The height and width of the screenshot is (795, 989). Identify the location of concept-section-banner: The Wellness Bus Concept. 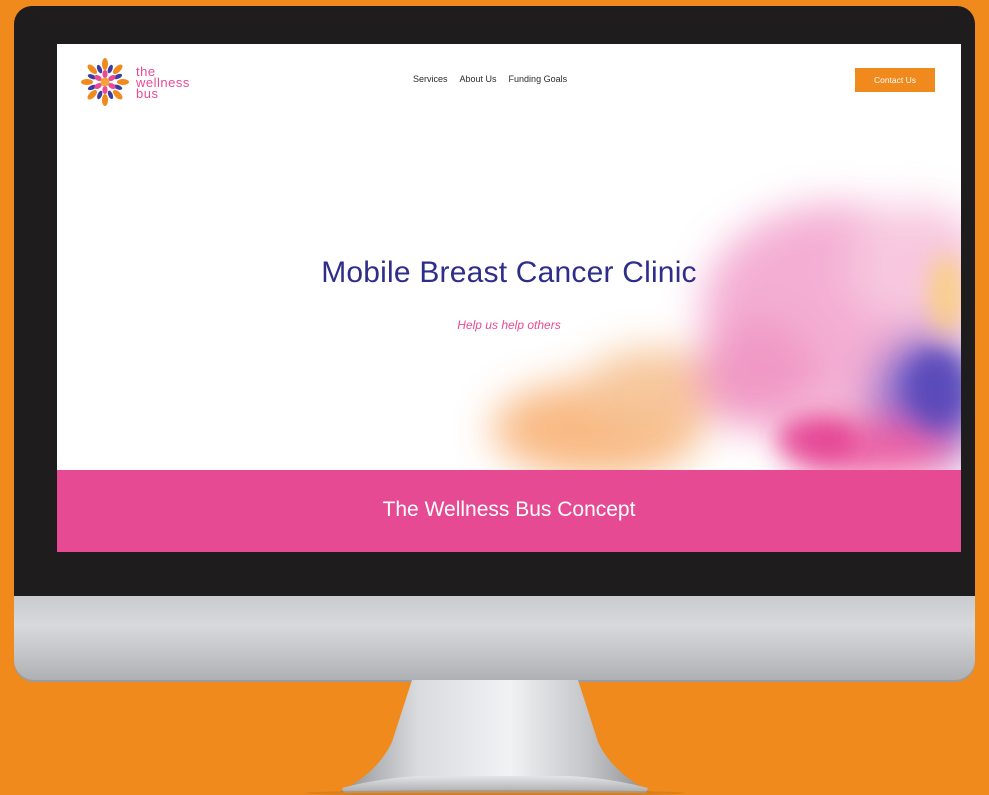
(509, 511).